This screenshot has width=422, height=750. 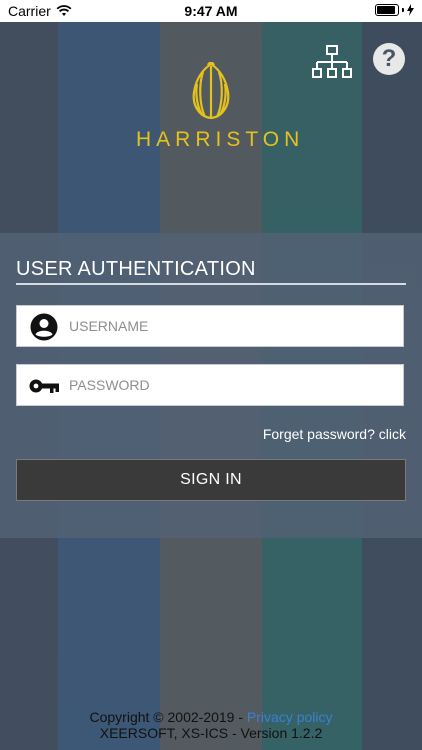 What do you see at coordinates (211, 284) in the screenshot?
I see `title-divider` at bounding box center [211, 284].